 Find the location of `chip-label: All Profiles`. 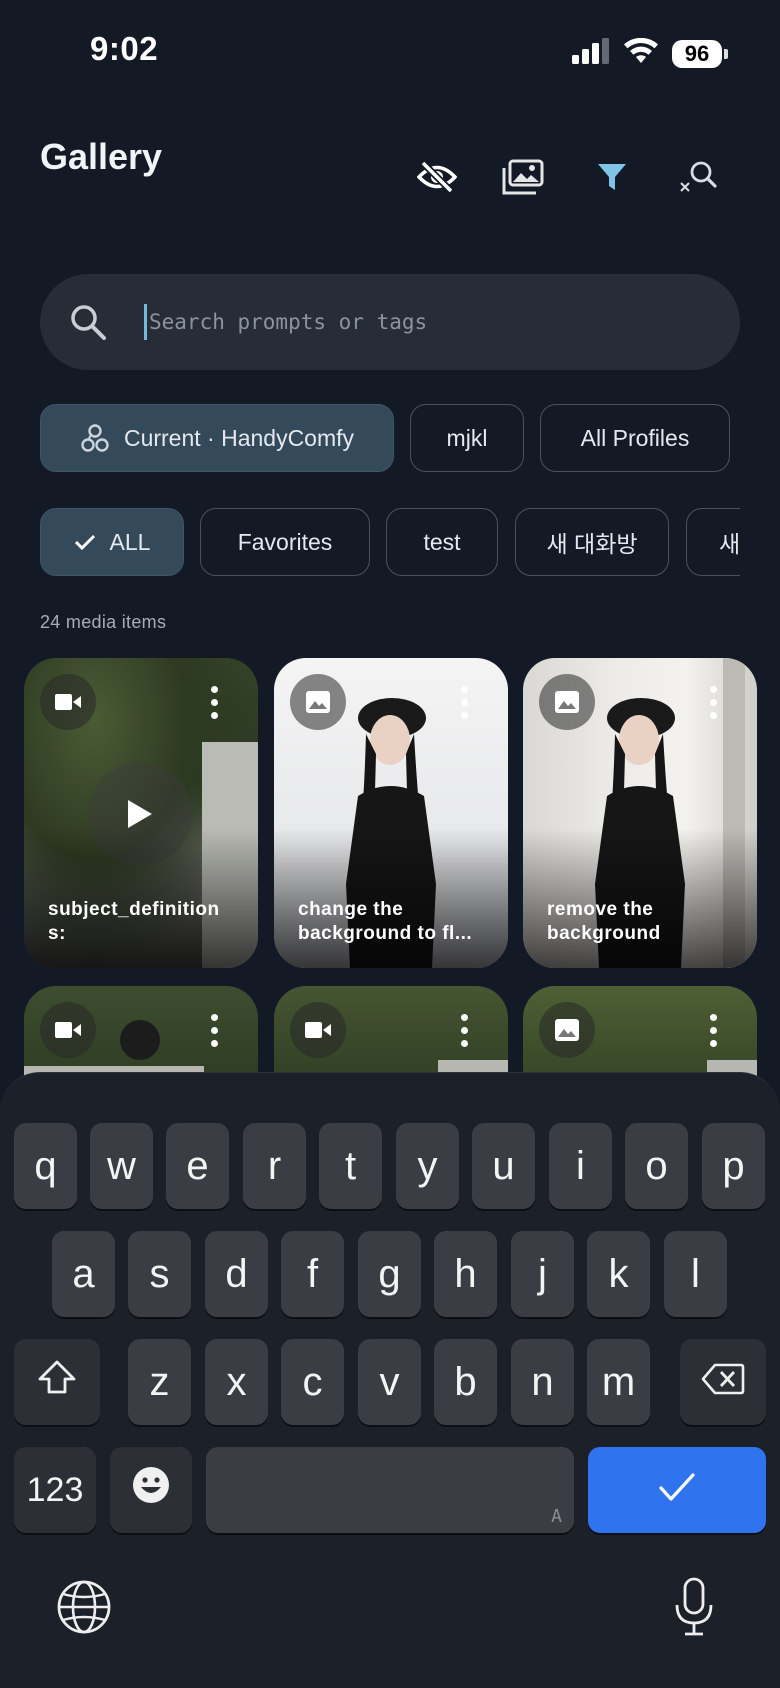

chip-label: All Profiles is located at coordinates (635, 437).